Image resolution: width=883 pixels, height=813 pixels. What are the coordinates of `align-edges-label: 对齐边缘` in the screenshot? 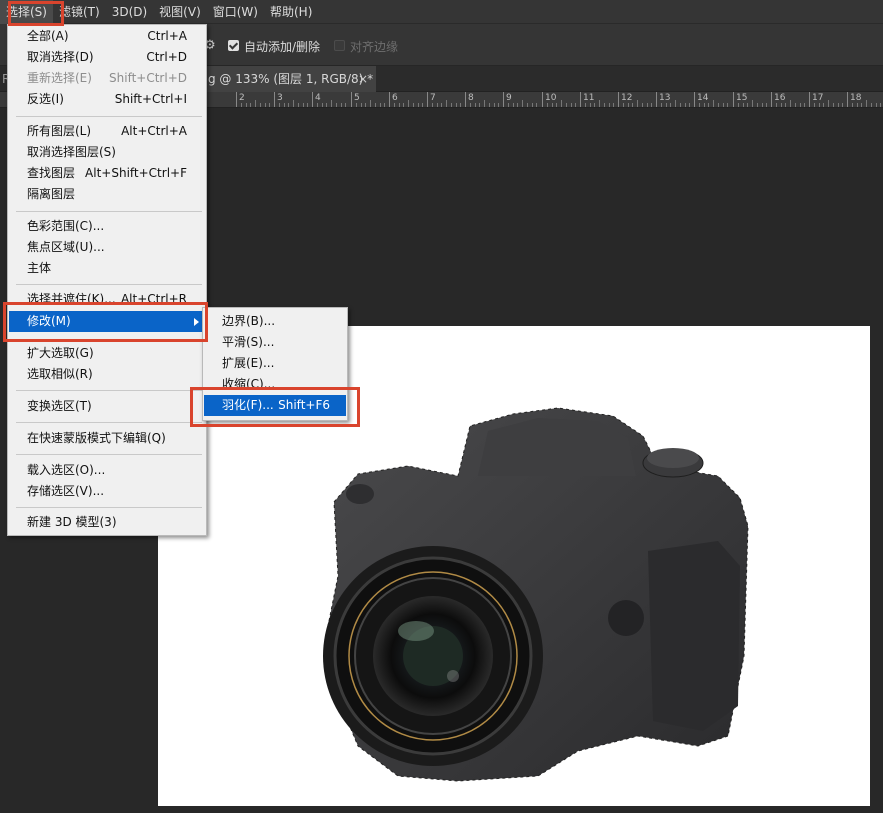 It's located at (374, 47).